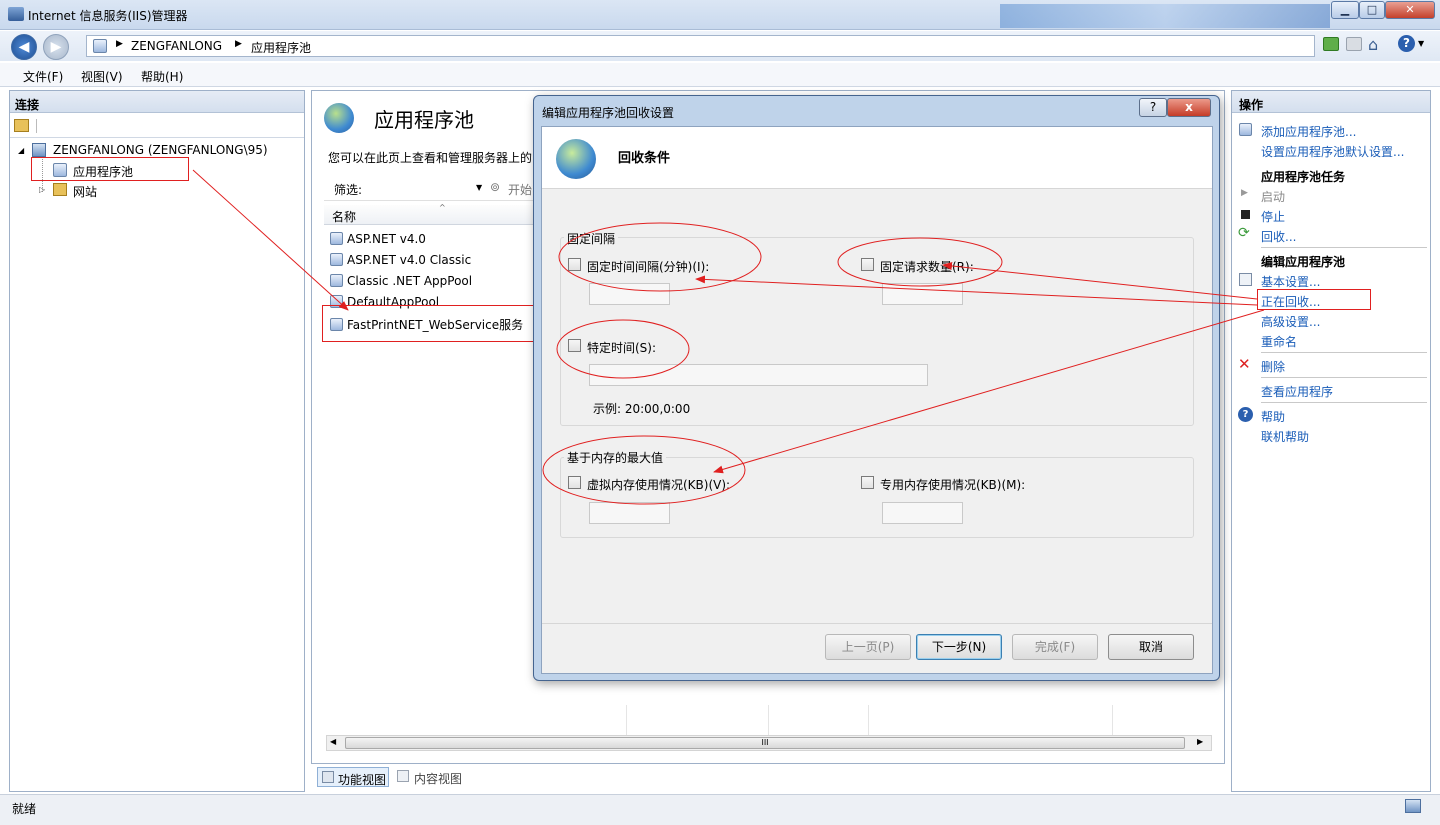 This screenshot has height=825, width=1440. Describe the element at coordinates (1372, 10) in the screenshot. I see `maximize-button: □` at that location.